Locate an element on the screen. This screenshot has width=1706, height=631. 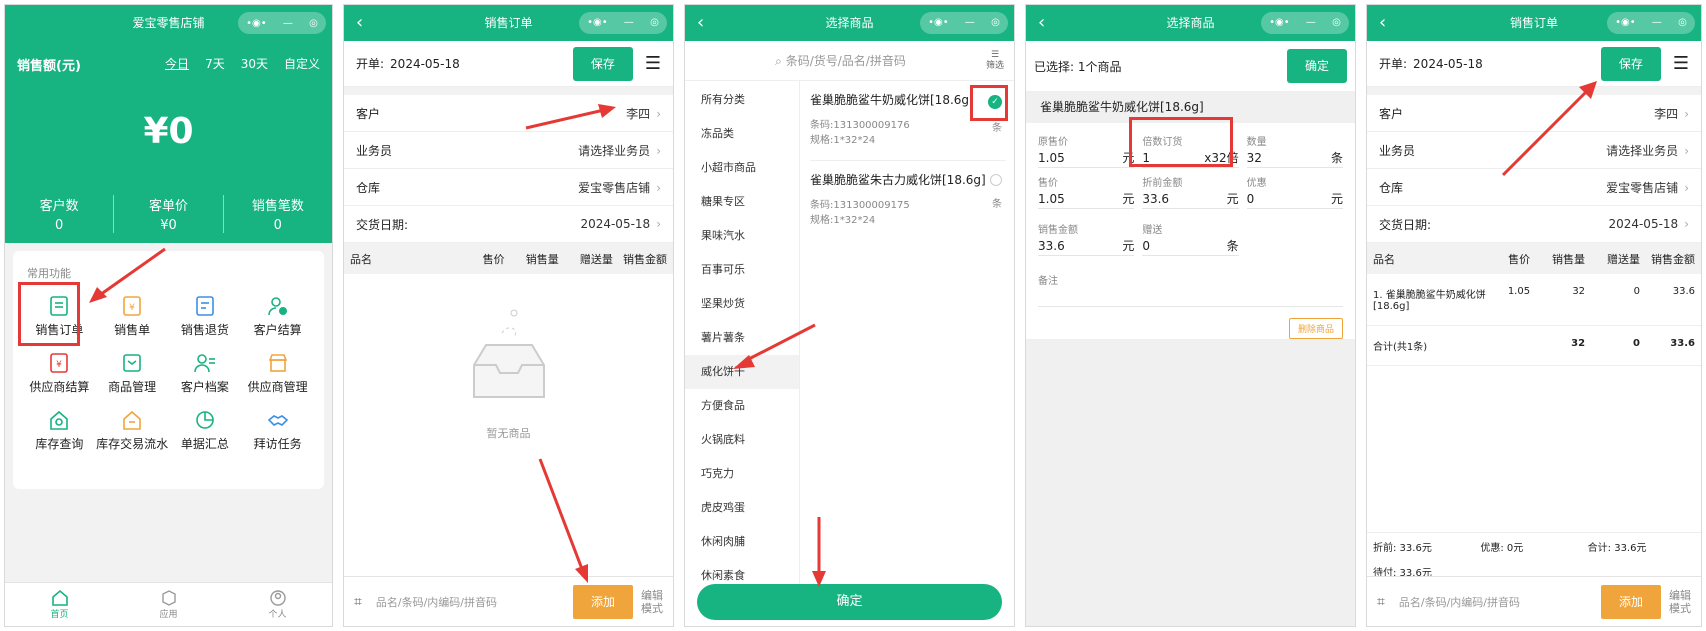
supplier-settlement-icon: ¥ is located at coordinates (59, 363).